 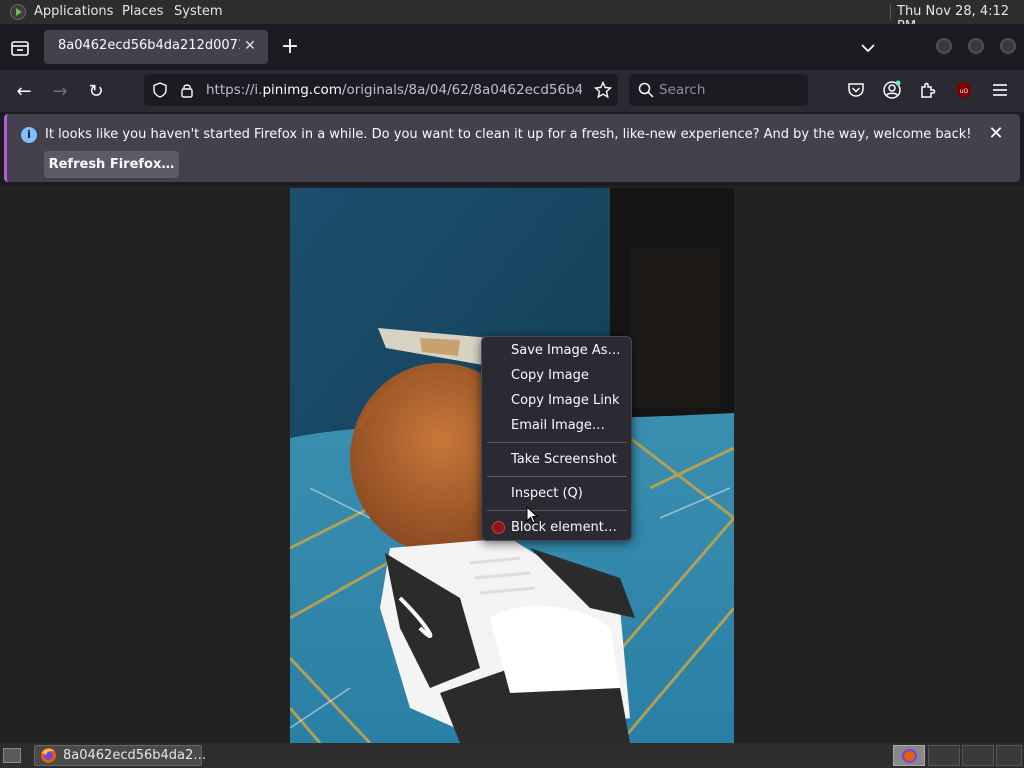 I want to click on applications-menu: Applications, so click(x=73, y=11).